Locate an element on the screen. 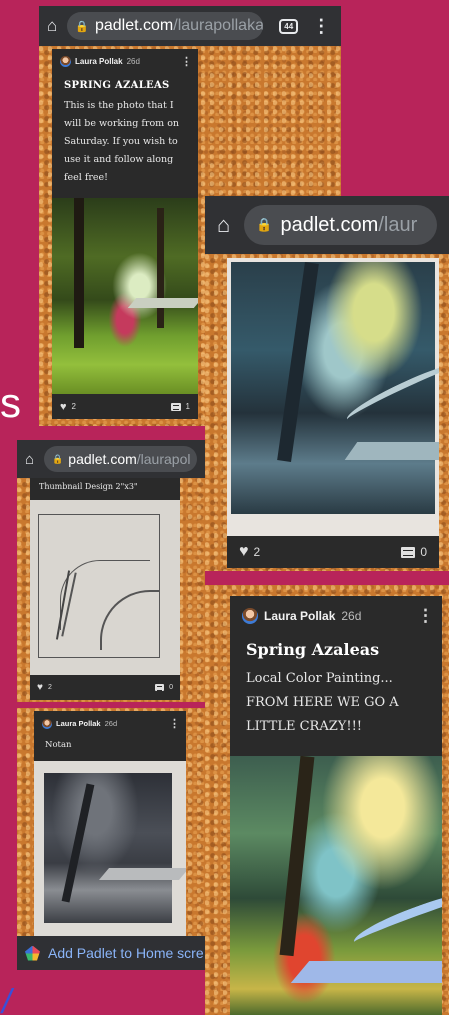 The width and height of the screenshot is (449, 1015). post-title: Thumbnail Design 2"x3" is located at coordinates (88, 486).